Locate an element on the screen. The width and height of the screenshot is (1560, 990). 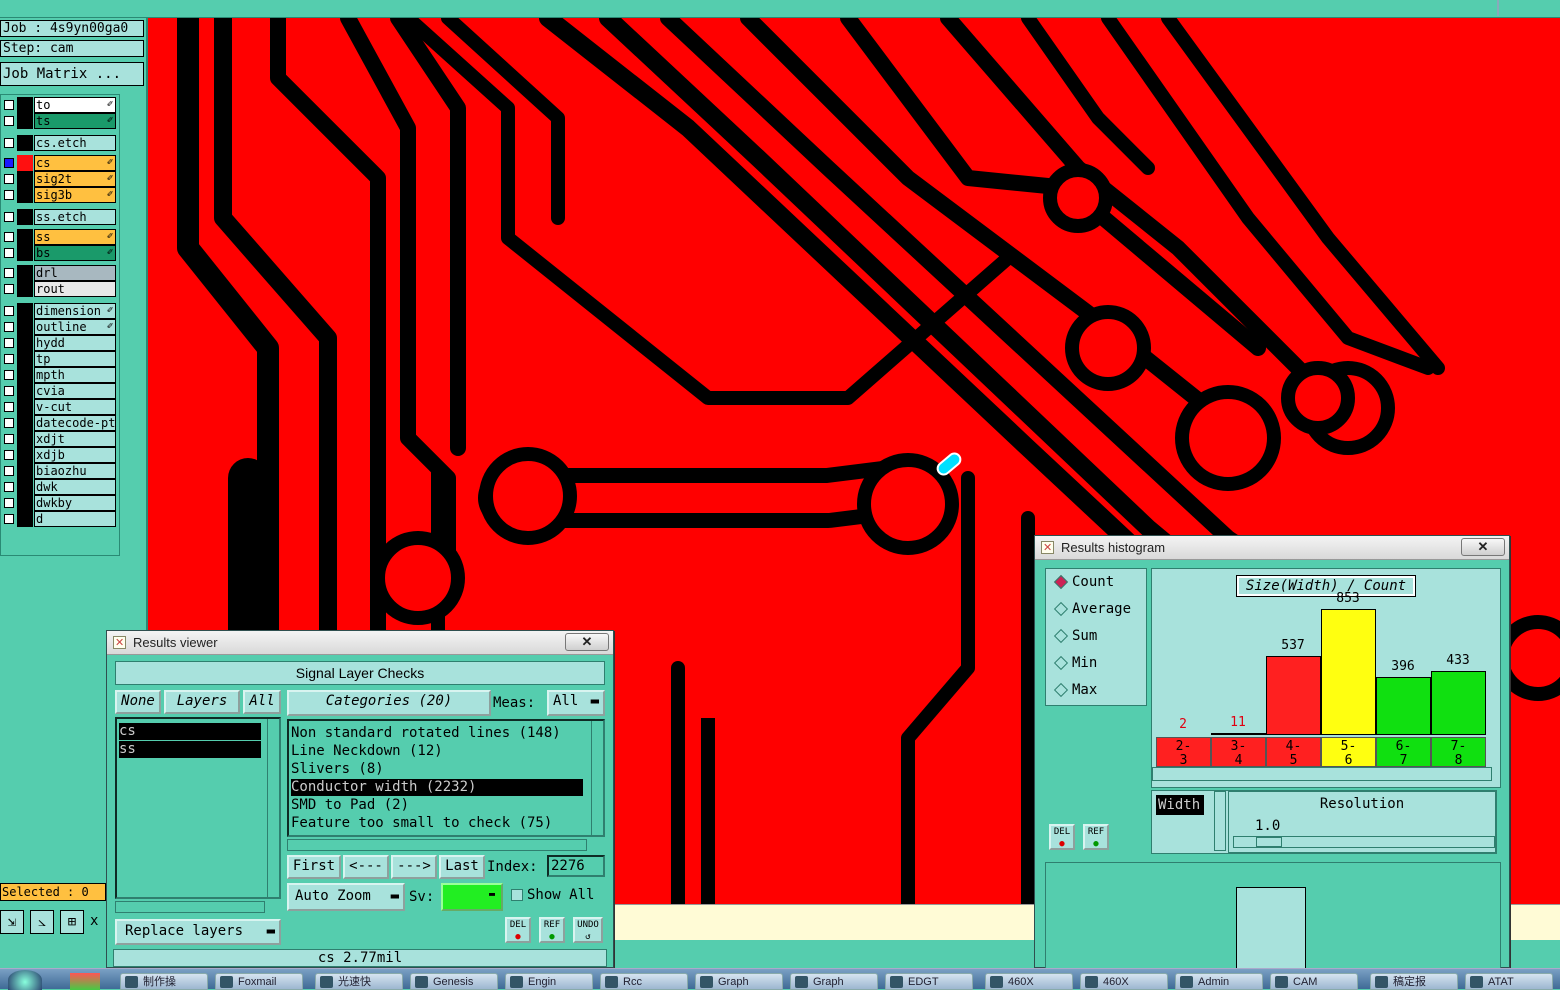
layer-name: outline ✐ is located at coordinates (75, 327).